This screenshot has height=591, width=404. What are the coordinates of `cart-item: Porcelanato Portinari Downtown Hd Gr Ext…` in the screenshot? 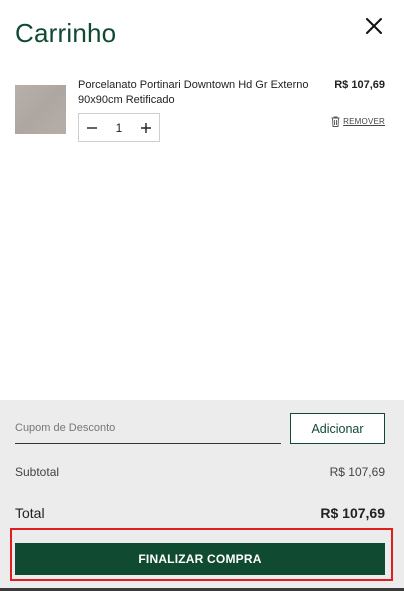 It's located at (202, 113).